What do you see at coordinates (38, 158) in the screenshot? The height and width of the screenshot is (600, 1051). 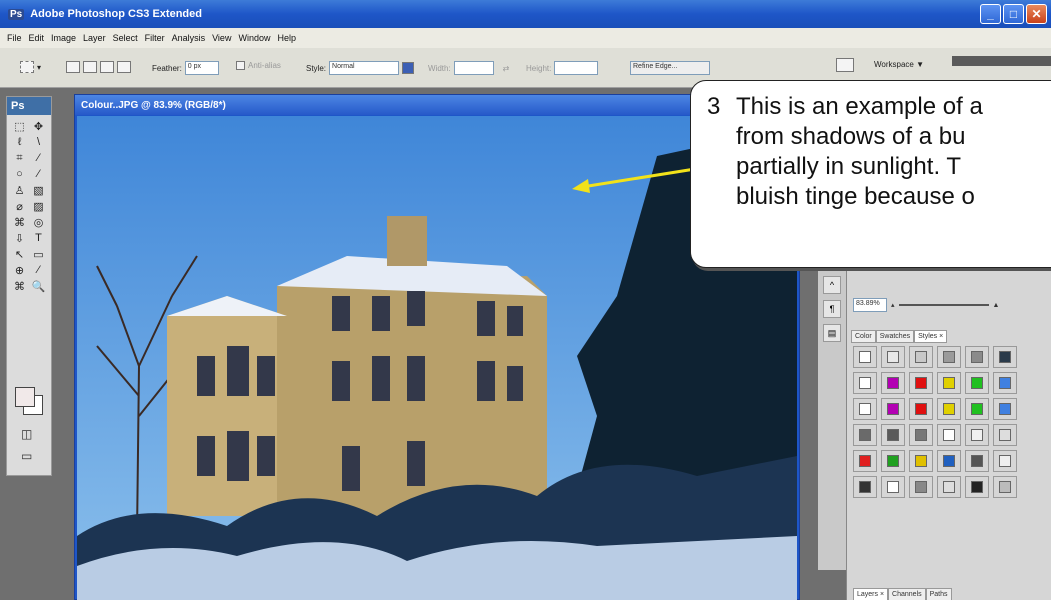 I see `slice-tool-icon: ⁄` at bounding box center [38, 158].